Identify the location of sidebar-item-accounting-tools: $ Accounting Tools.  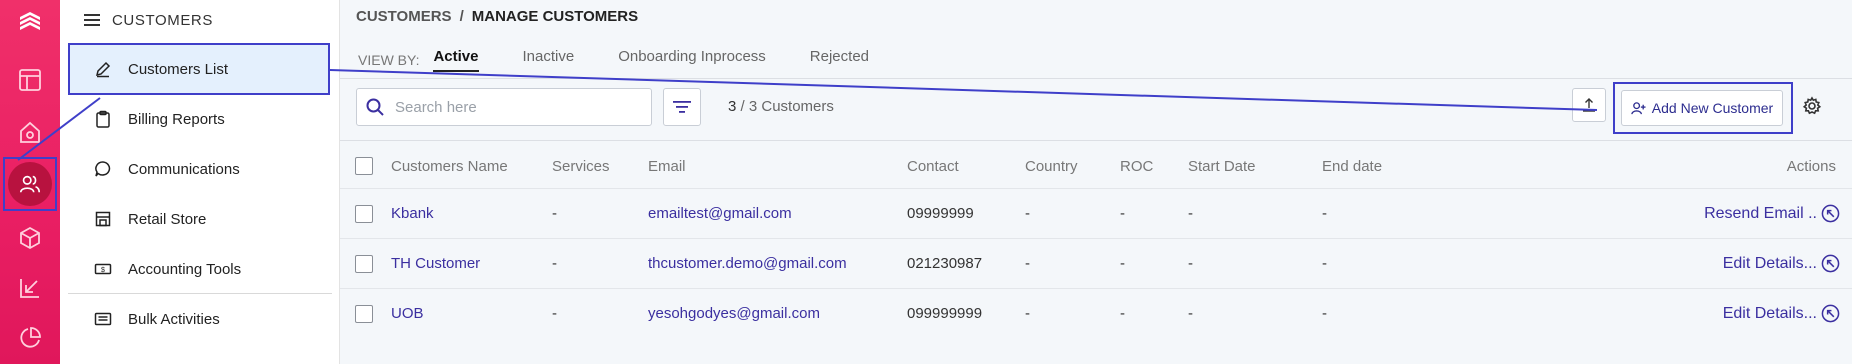
(200, 269).